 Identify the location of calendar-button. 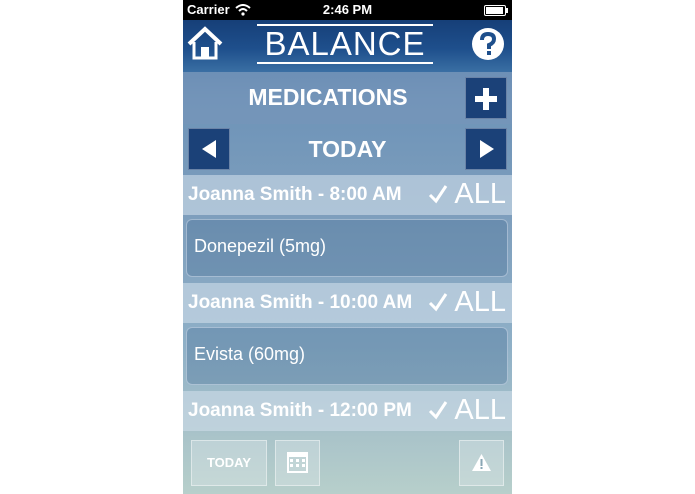
(297, 463).